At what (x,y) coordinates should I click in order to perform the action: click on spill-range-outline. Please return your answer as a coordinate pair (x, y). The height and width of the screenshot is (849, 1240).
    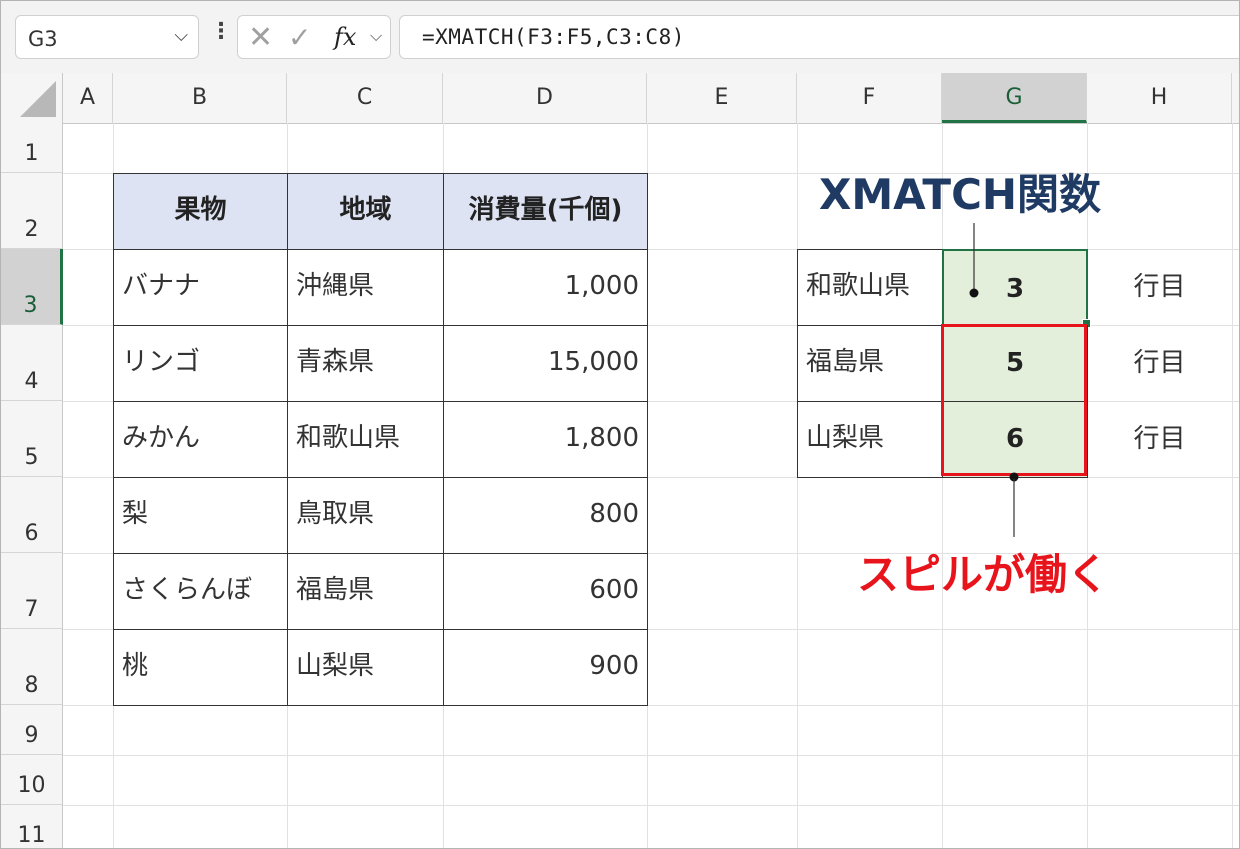
    Looking at the image, I should click on (1014, 400).